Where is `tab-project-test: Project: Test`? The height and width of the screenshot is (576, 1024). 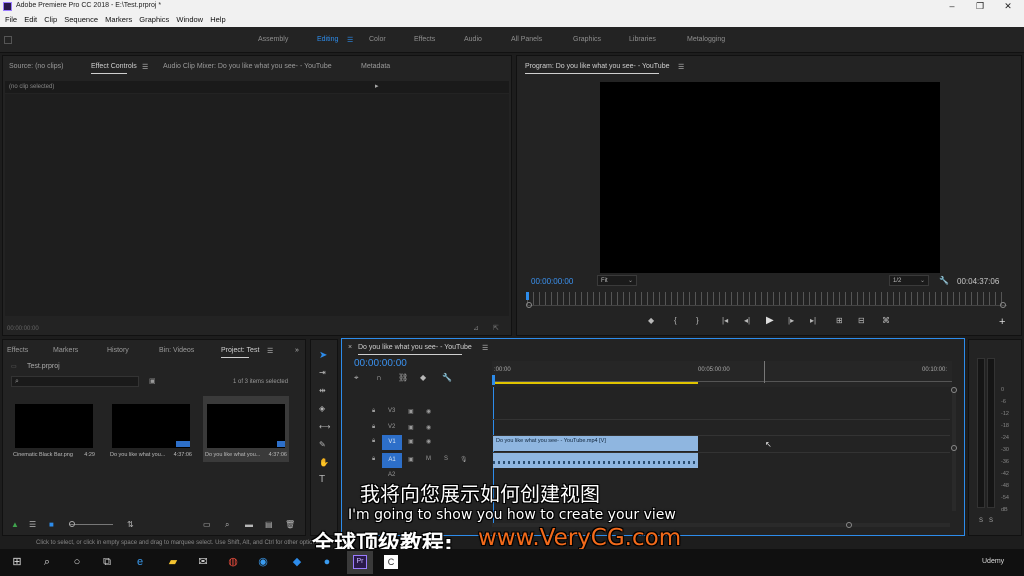
tab-project-test: Project: Test is located at coordinates (240, 352).